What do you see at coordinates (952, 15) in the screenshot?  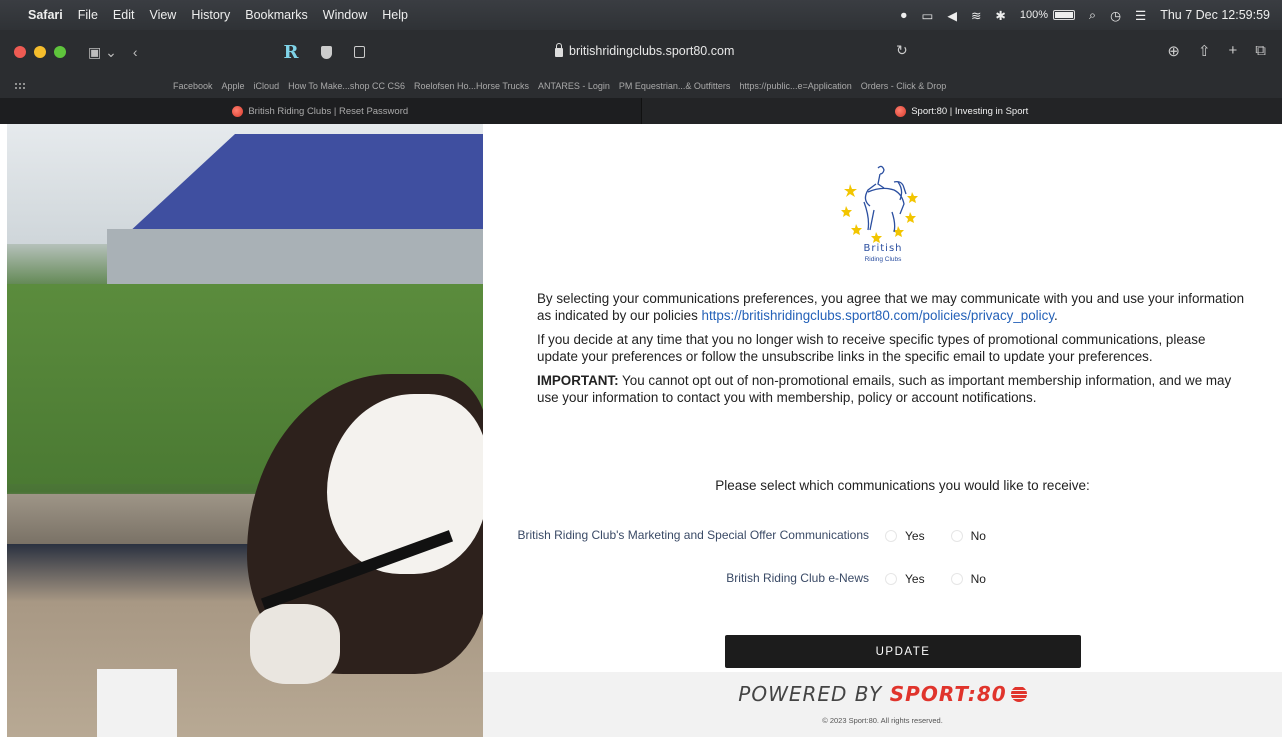 I see `volume-icon: ◀︎` at bounding box center [952, 15].